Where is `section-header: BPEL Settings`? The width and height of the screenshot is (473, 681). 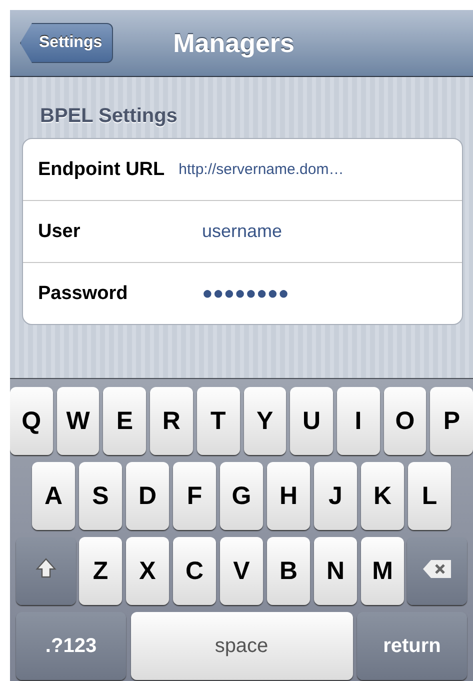
section-header: BPEL Settings is located at coordinates (108, 116).